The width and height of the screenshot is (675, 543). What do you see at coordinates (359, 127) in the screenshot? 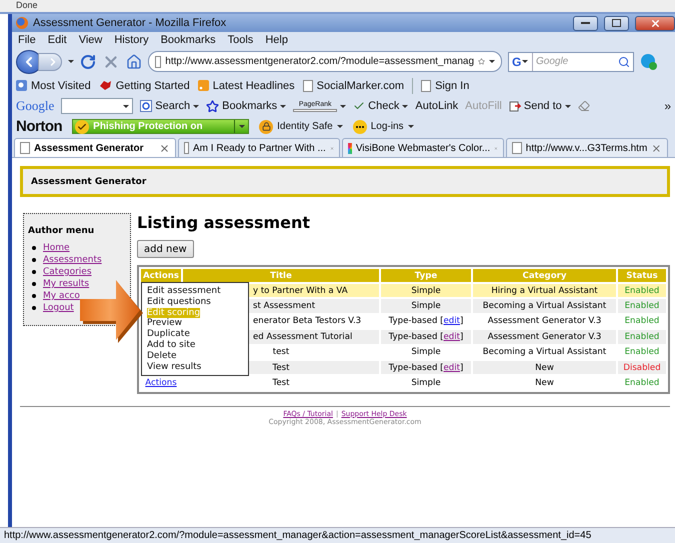
I see `password-dots-icon` at bounding box center [359, 127].